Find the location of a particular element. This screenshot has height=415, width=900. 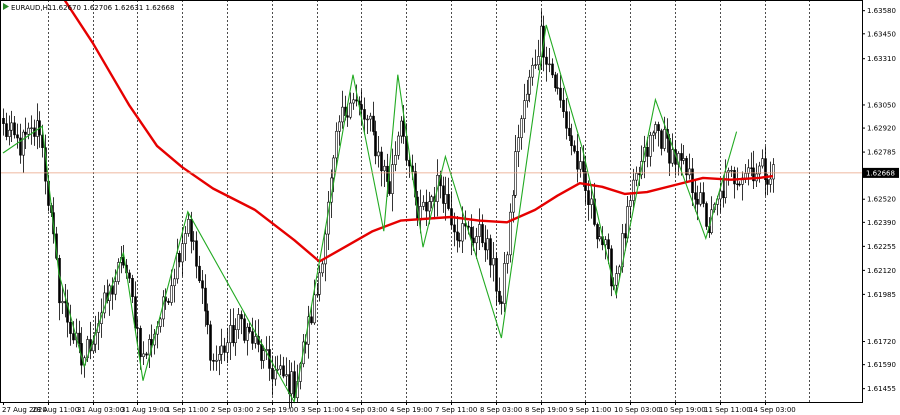

x-tick-label: 3 Sep 11:00 is located at coordinates (322, 410).